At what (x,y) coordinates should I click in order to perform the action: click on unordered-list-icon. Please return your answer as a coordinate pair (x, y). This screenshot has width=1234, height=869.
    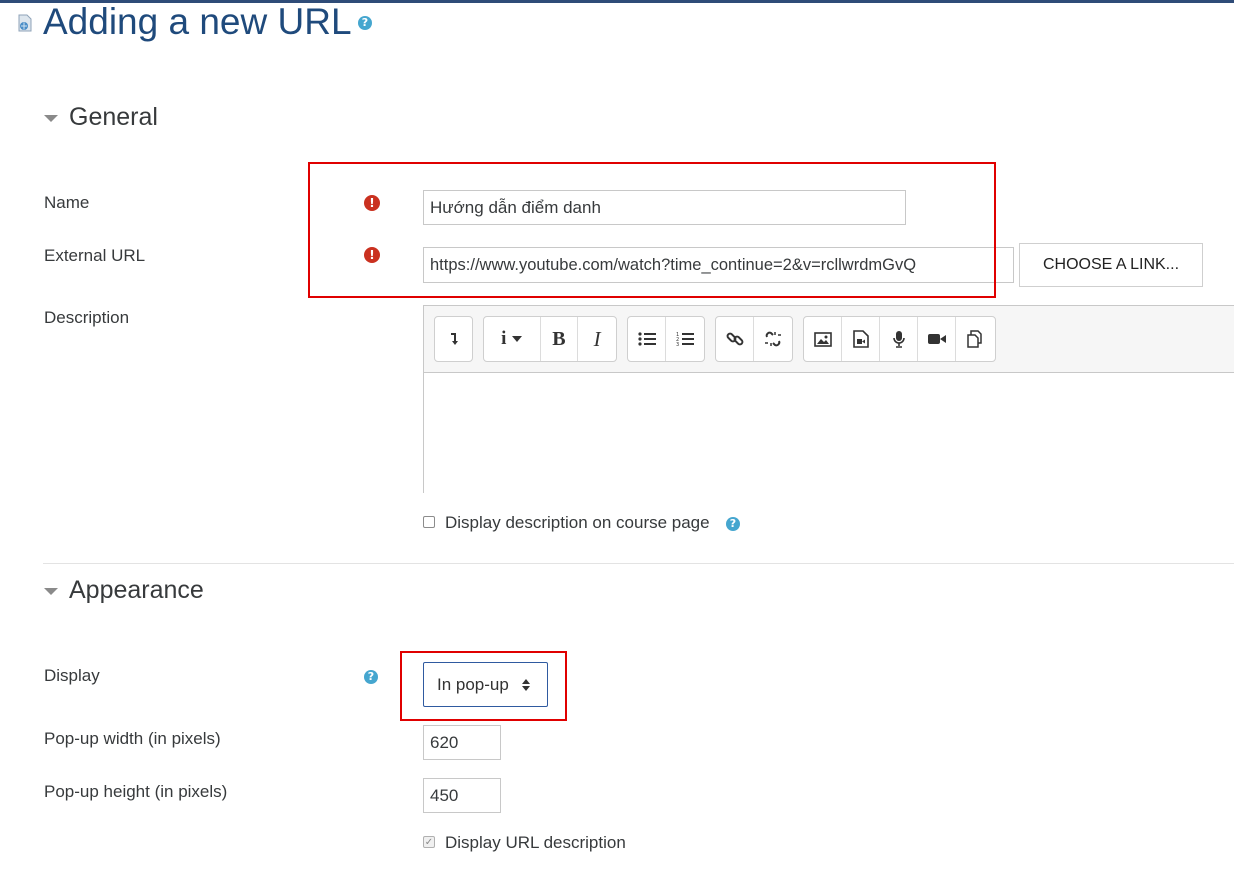
    Looking at the image, I should click on (647, 339).